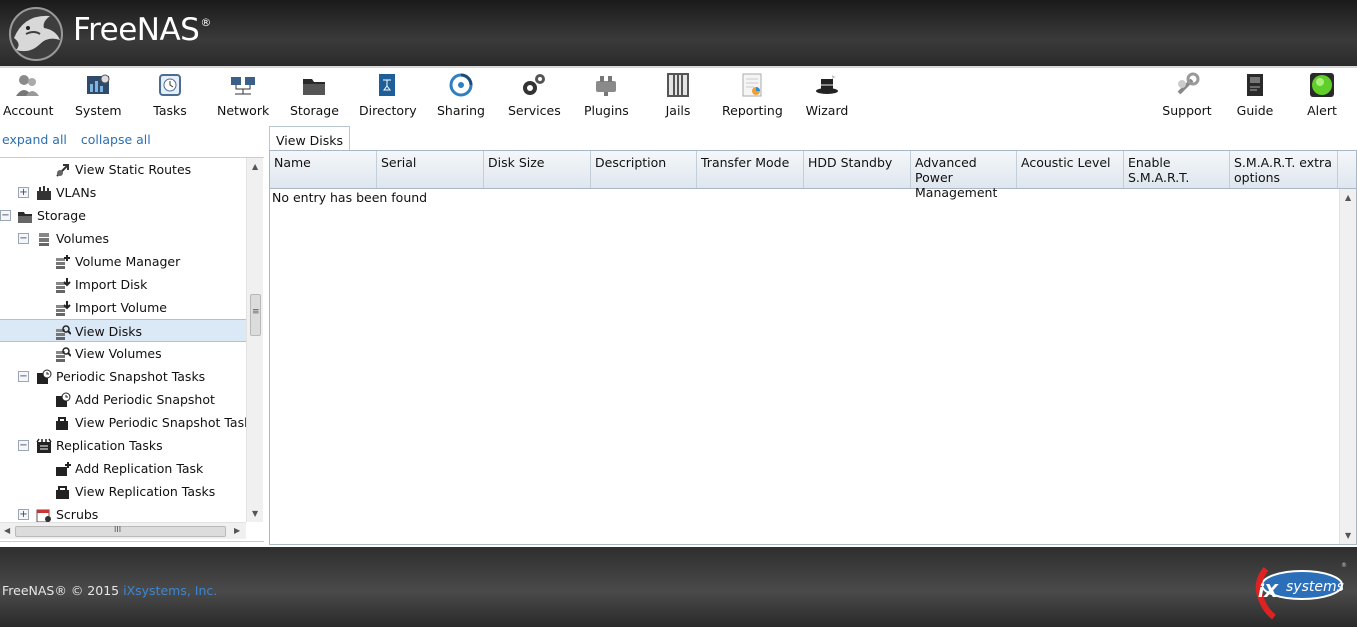 The width and height of the screenshot is (1357, 627). What do you see at coordinates (461, 98) in the screenshot?
I see `toolbar-sharing-button: Sharing` at bounding box center [461, 98].